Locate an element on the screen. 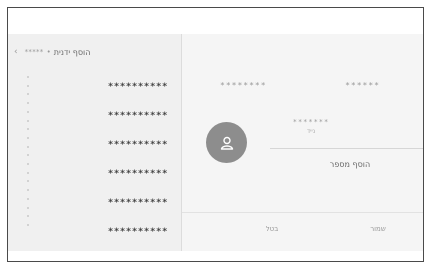  first-name: ******** is located at coordinates (243, 85).